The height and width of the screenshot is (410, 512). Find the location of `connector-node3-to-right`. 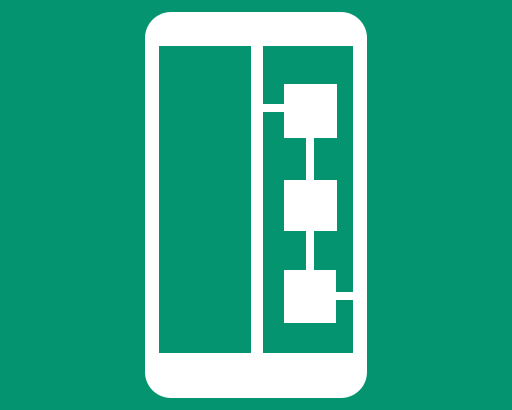

connector-node3-to-right is located at coordinates (343, 296).